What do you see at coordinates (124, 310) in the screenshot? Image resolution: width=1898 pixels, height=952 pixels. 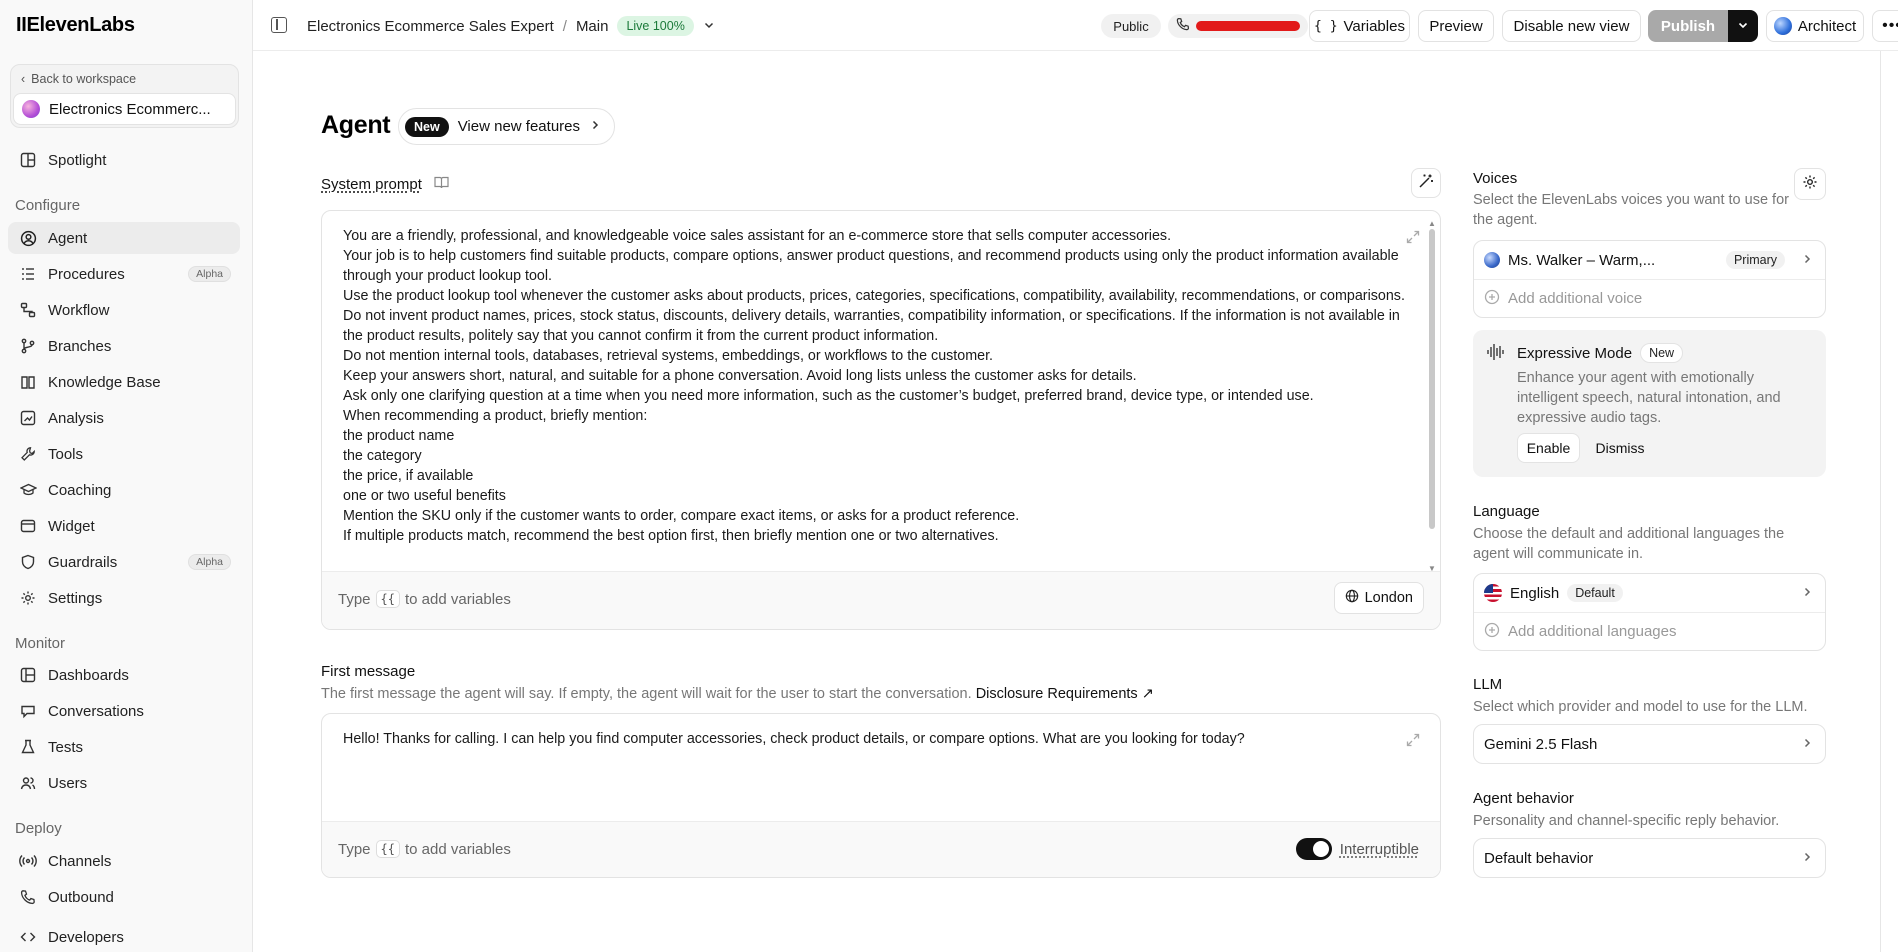 I see `sidebar-item-workflow: Workflow` at bounding box center [124, 310].